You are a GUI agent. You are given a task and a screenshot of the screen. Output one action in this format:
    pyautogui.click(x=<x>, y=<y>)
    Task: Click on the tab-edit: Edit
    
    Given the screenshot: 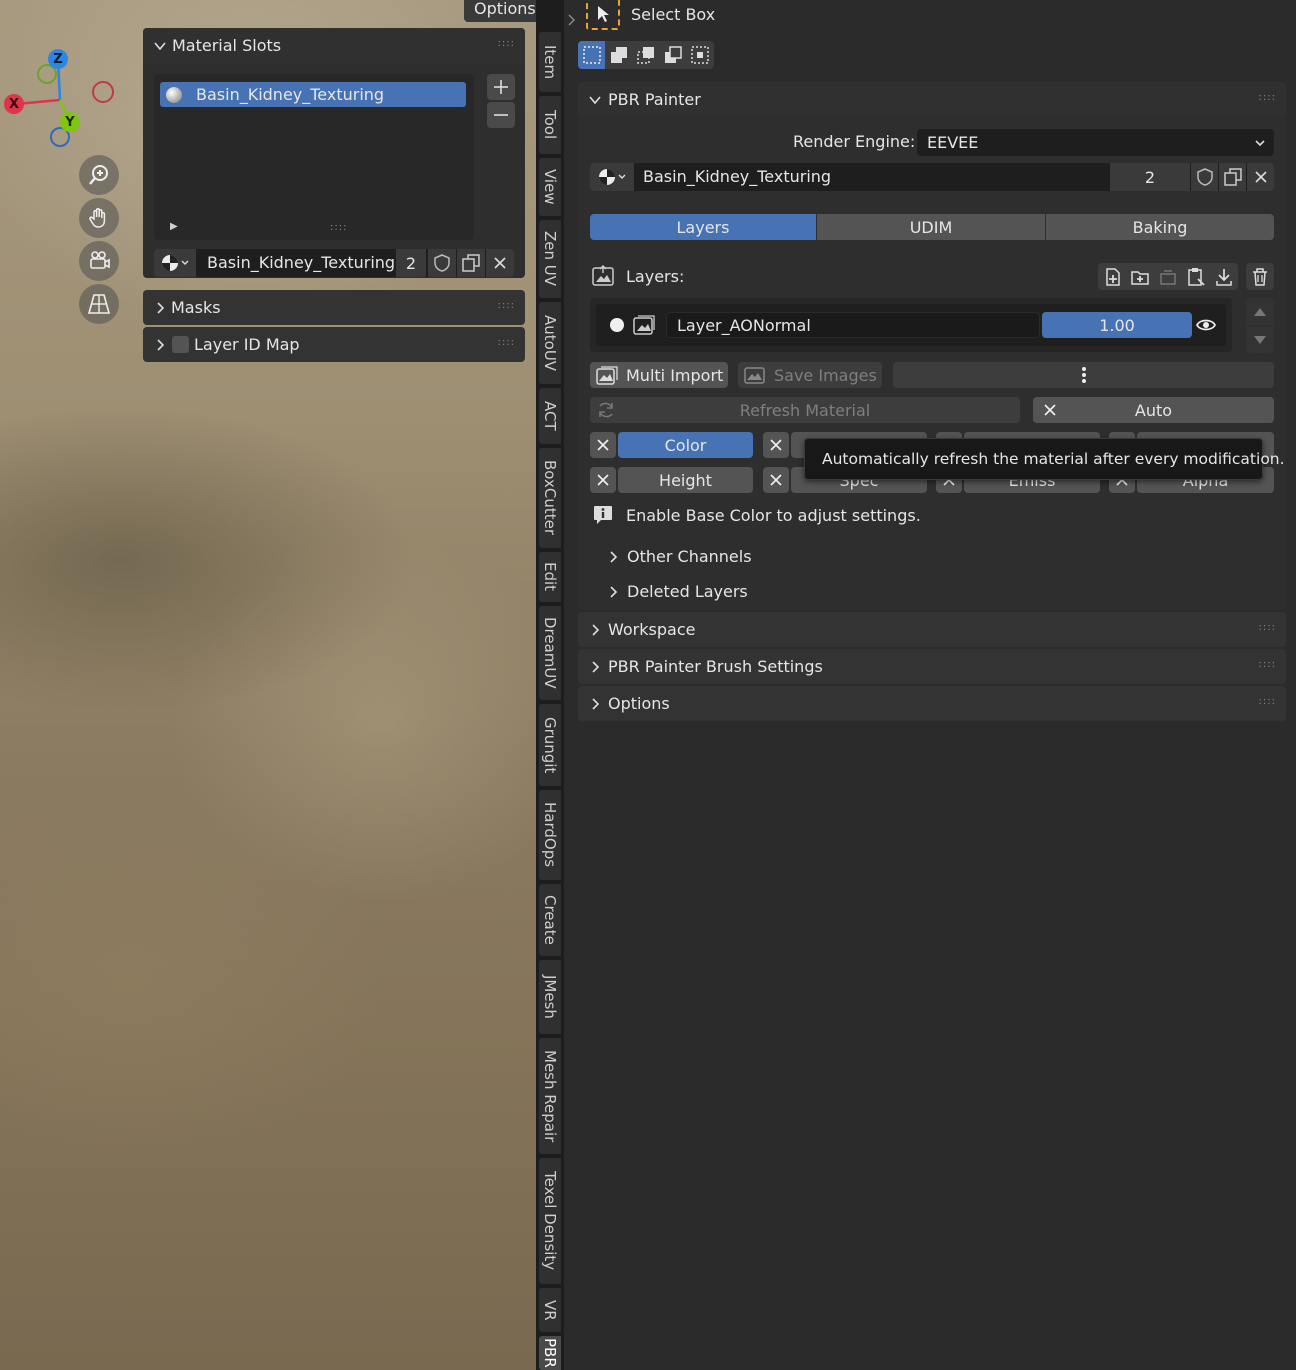 What is the action you would take?
    pyautogui.click(x=550, y=577)
    